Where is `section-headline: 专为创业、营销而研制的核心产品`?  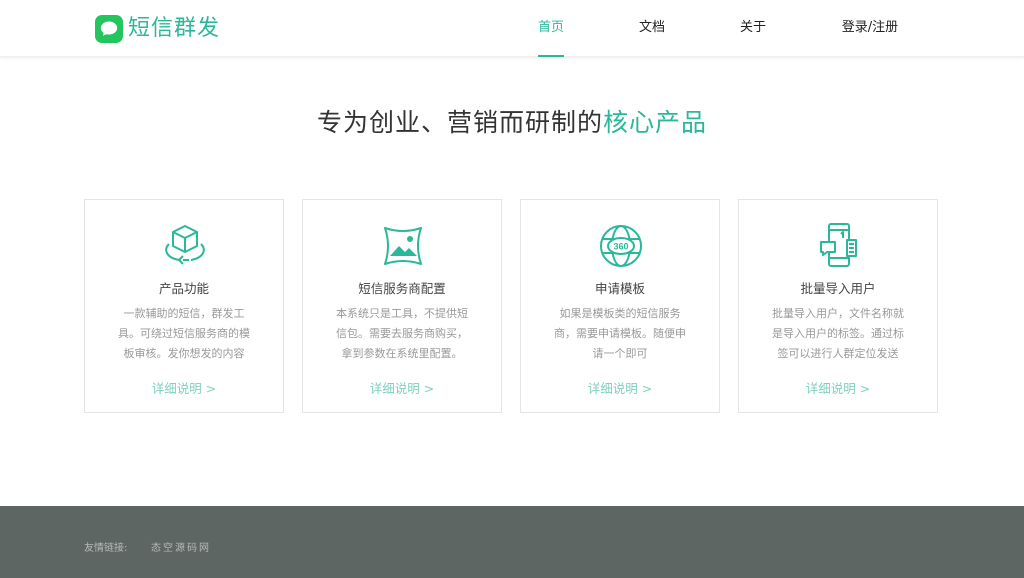 section-headline: 专为创业、营销而研制的核心产品 is located at coordinates (512, 123).